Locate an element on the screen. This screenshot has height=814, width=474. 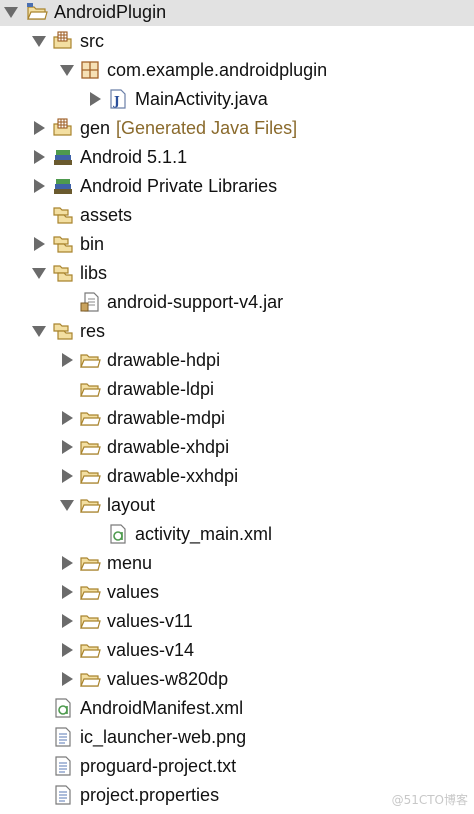
tree-item-values-v11: values-v11 is located at coordinates (237, 620).